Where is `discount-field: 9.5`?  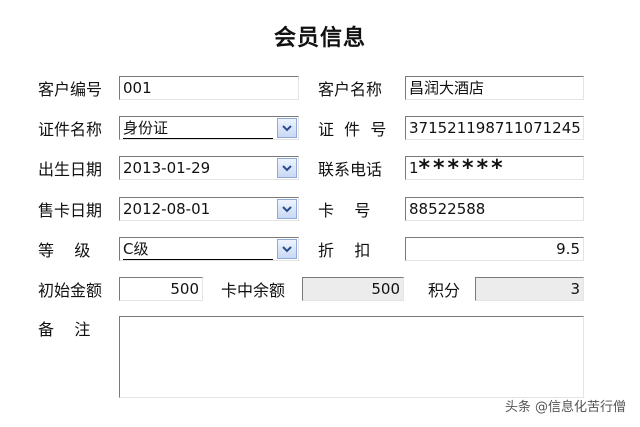
discount-field: 9.5 is located at coordinates (494, 249).